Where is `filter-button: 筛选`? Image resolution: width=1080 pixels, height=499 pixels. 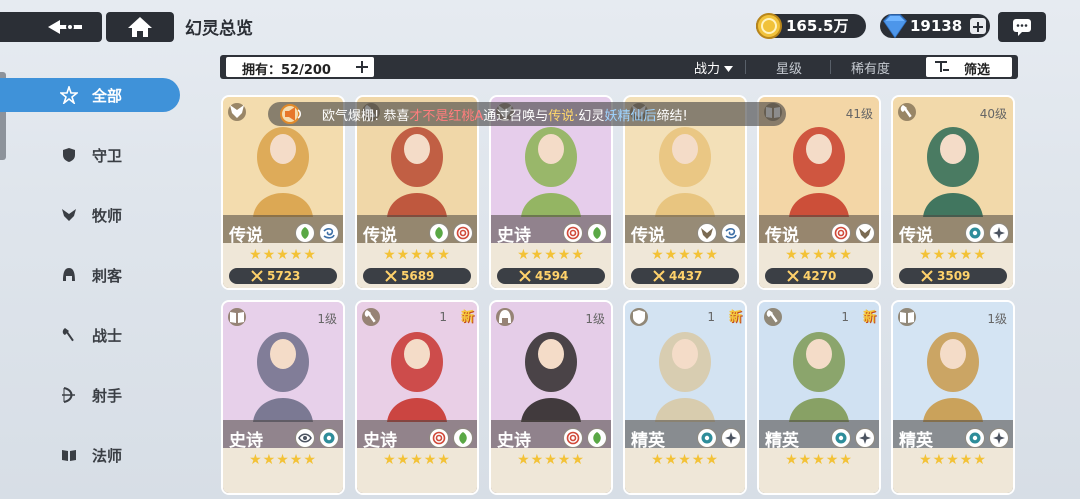 filter-button: 筛选 is located at coordinates (969, 67).